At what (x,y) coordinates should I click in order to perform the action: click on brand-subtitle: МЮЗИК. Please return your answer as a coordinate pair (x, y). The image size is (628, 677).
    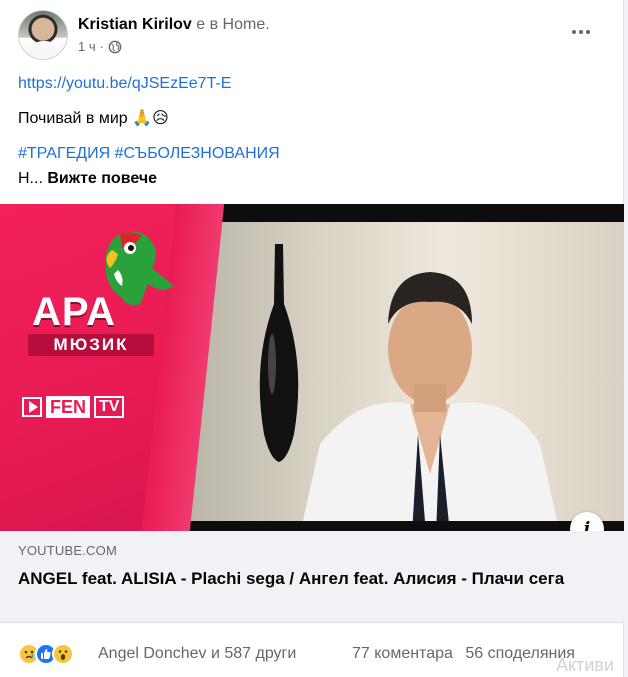
    Looking at the image, I should click on (91, 345).